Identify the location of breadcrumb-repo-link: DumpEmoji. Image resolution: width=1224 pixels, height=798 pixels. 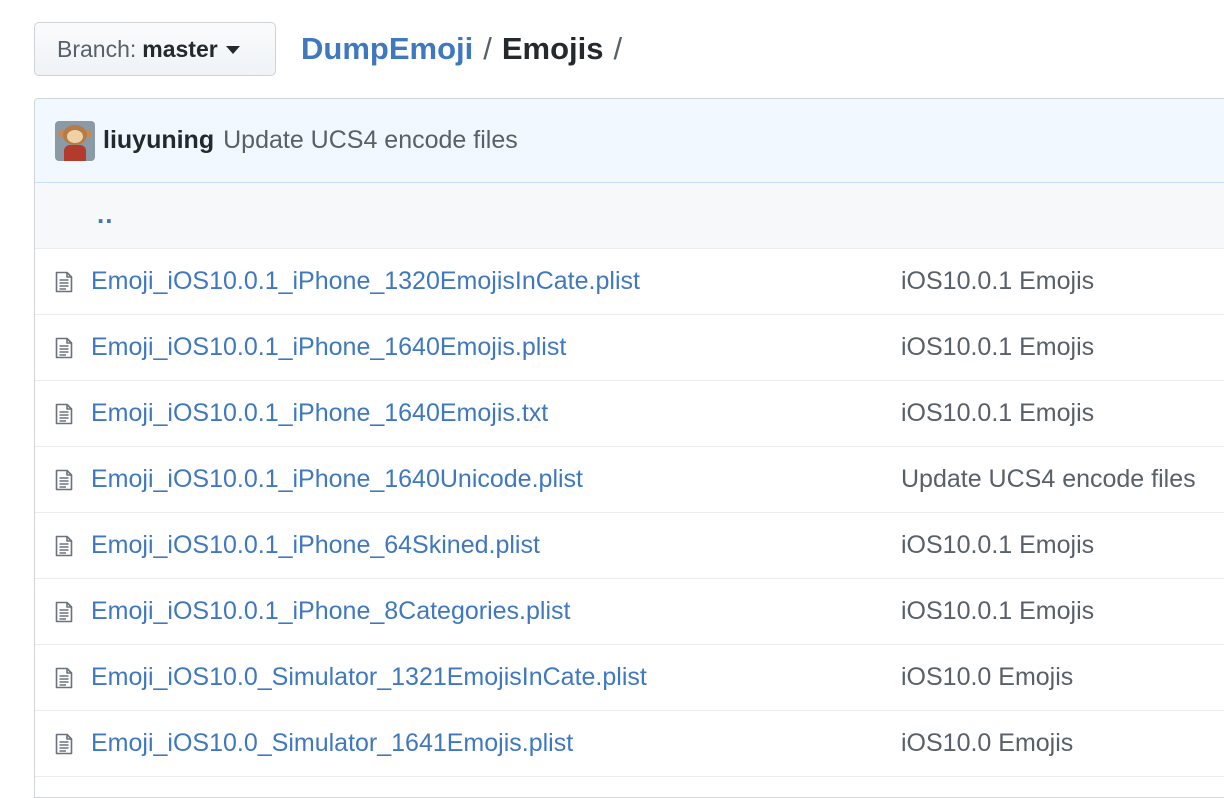
(387, 48).